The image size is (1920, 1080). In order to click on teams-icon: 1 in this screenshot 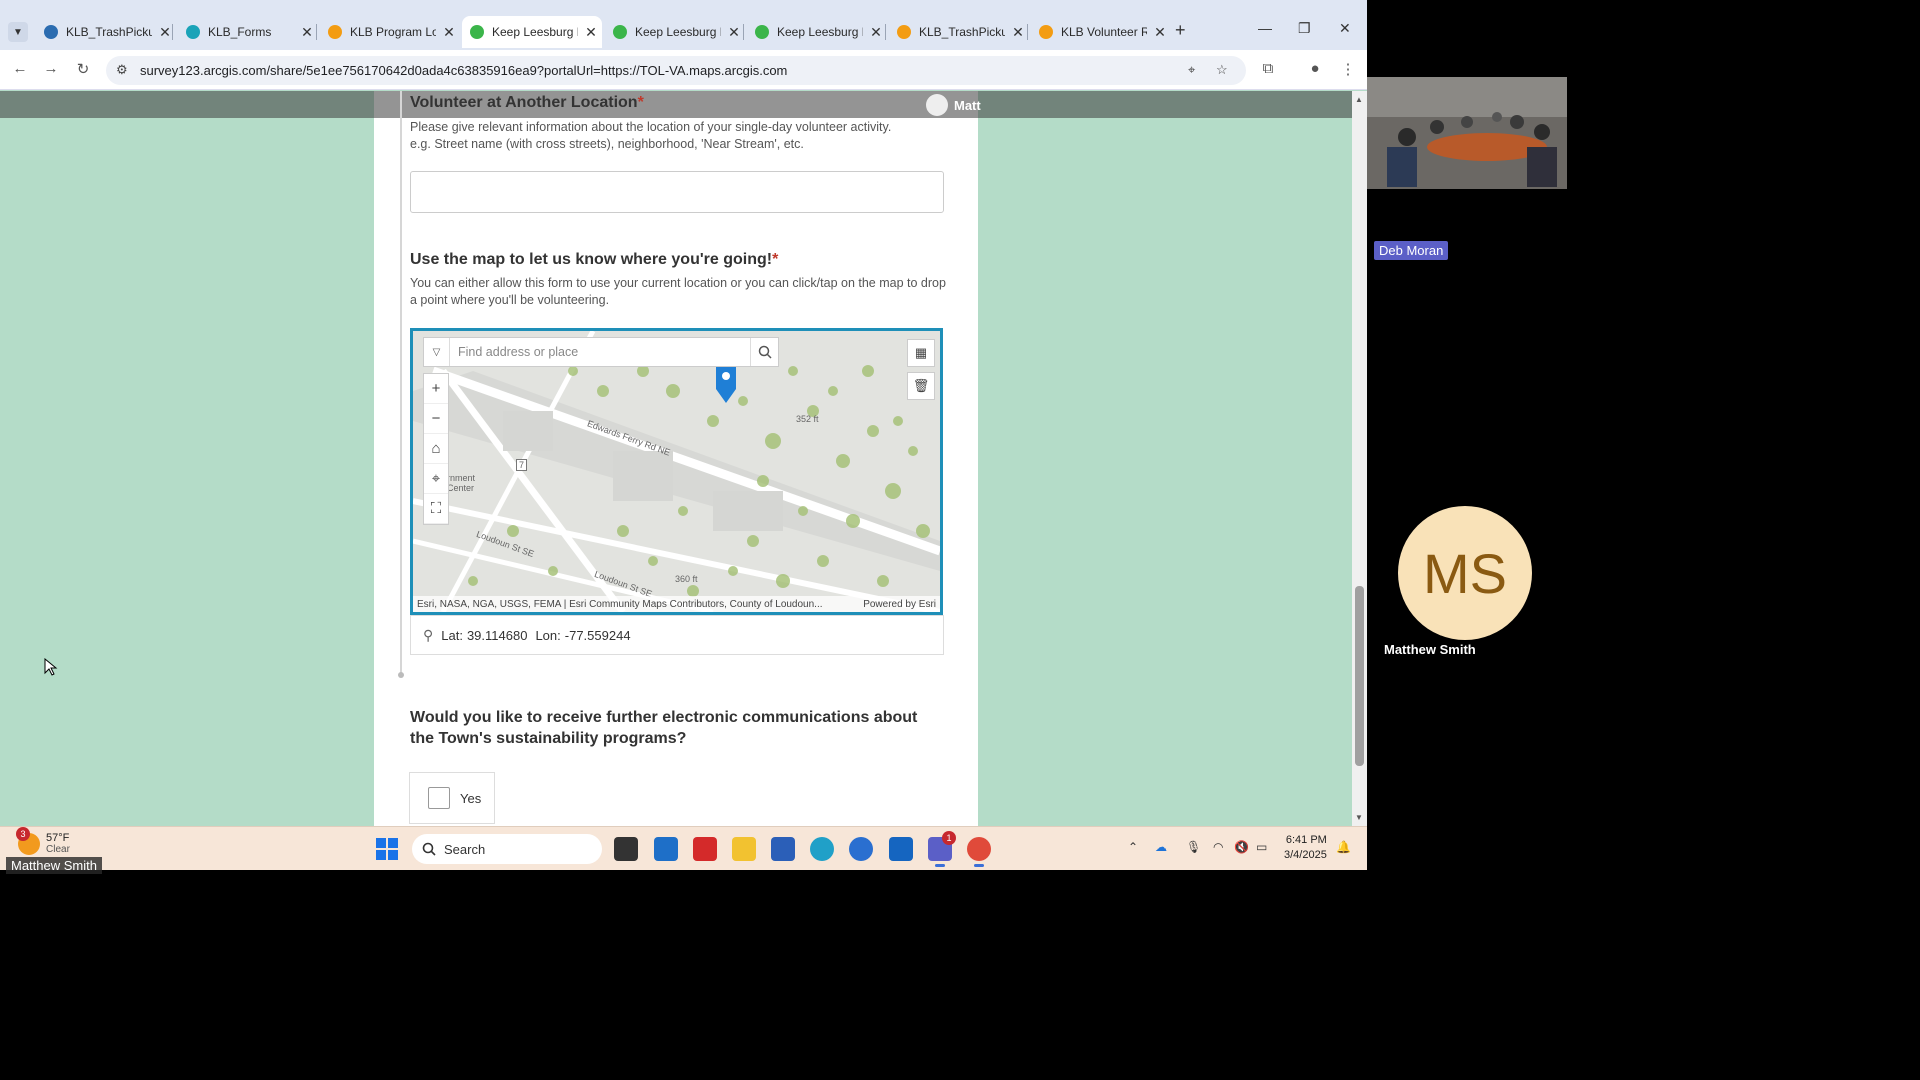, I will do `click(942, 849)`.